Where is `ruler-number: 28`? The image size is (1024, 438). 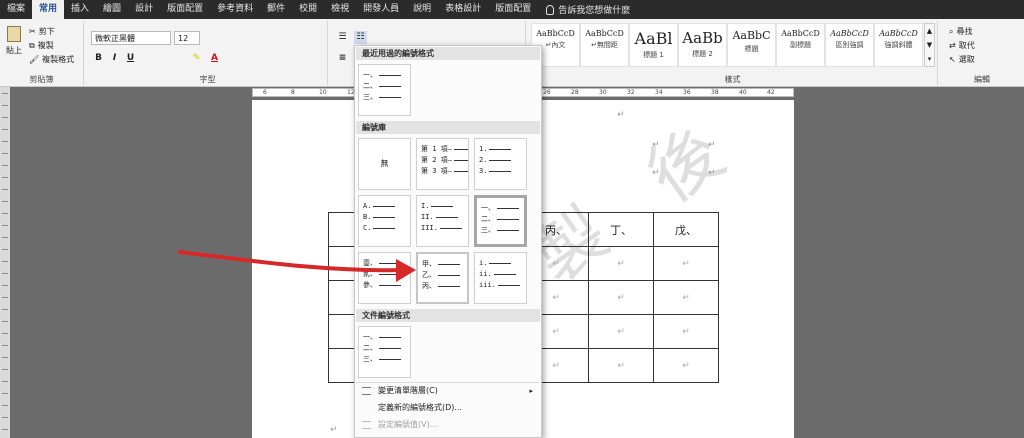
ruler-number: 28 is located at coordinates (575, 92).